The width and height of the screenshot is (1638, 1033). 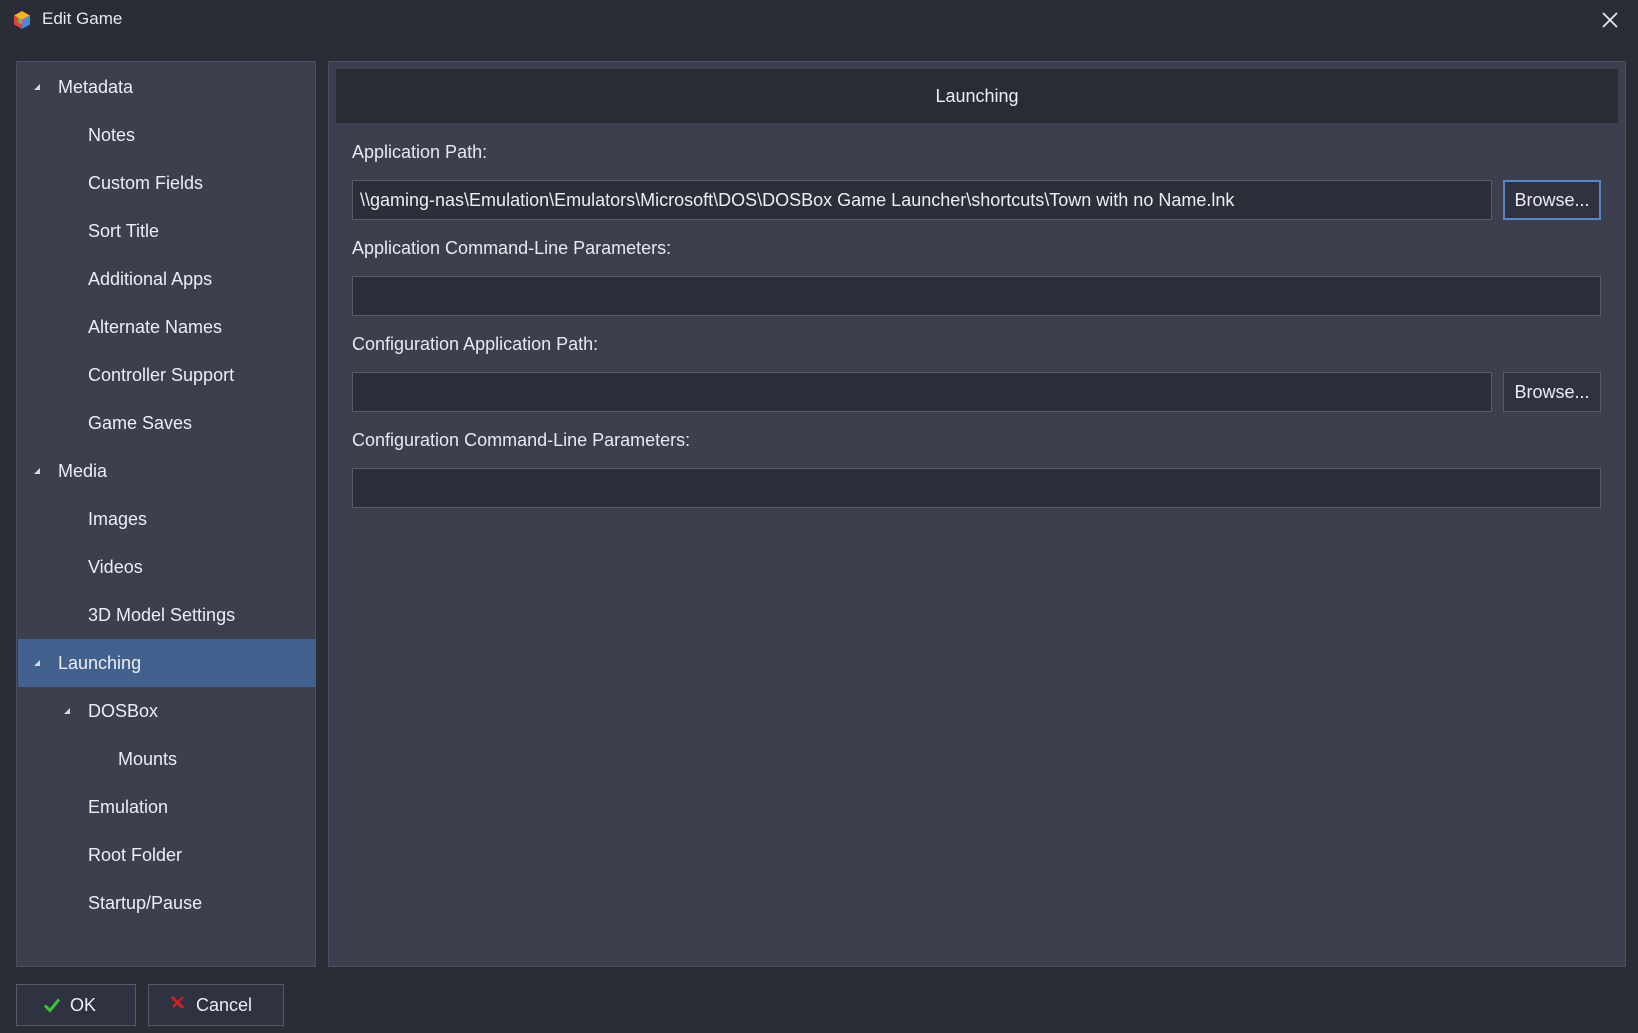 I want to click on sidebar-item-emulation: Emulation, so click(x=167, y=807).